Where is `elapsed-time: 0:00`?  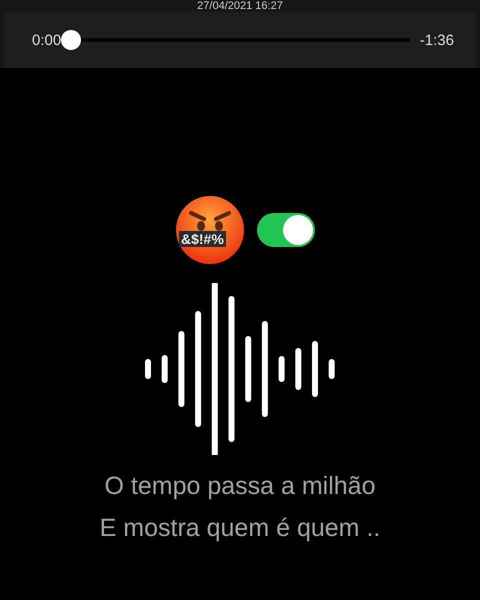 elapsed-time: 0:00 is located at coordinates (47, 40).